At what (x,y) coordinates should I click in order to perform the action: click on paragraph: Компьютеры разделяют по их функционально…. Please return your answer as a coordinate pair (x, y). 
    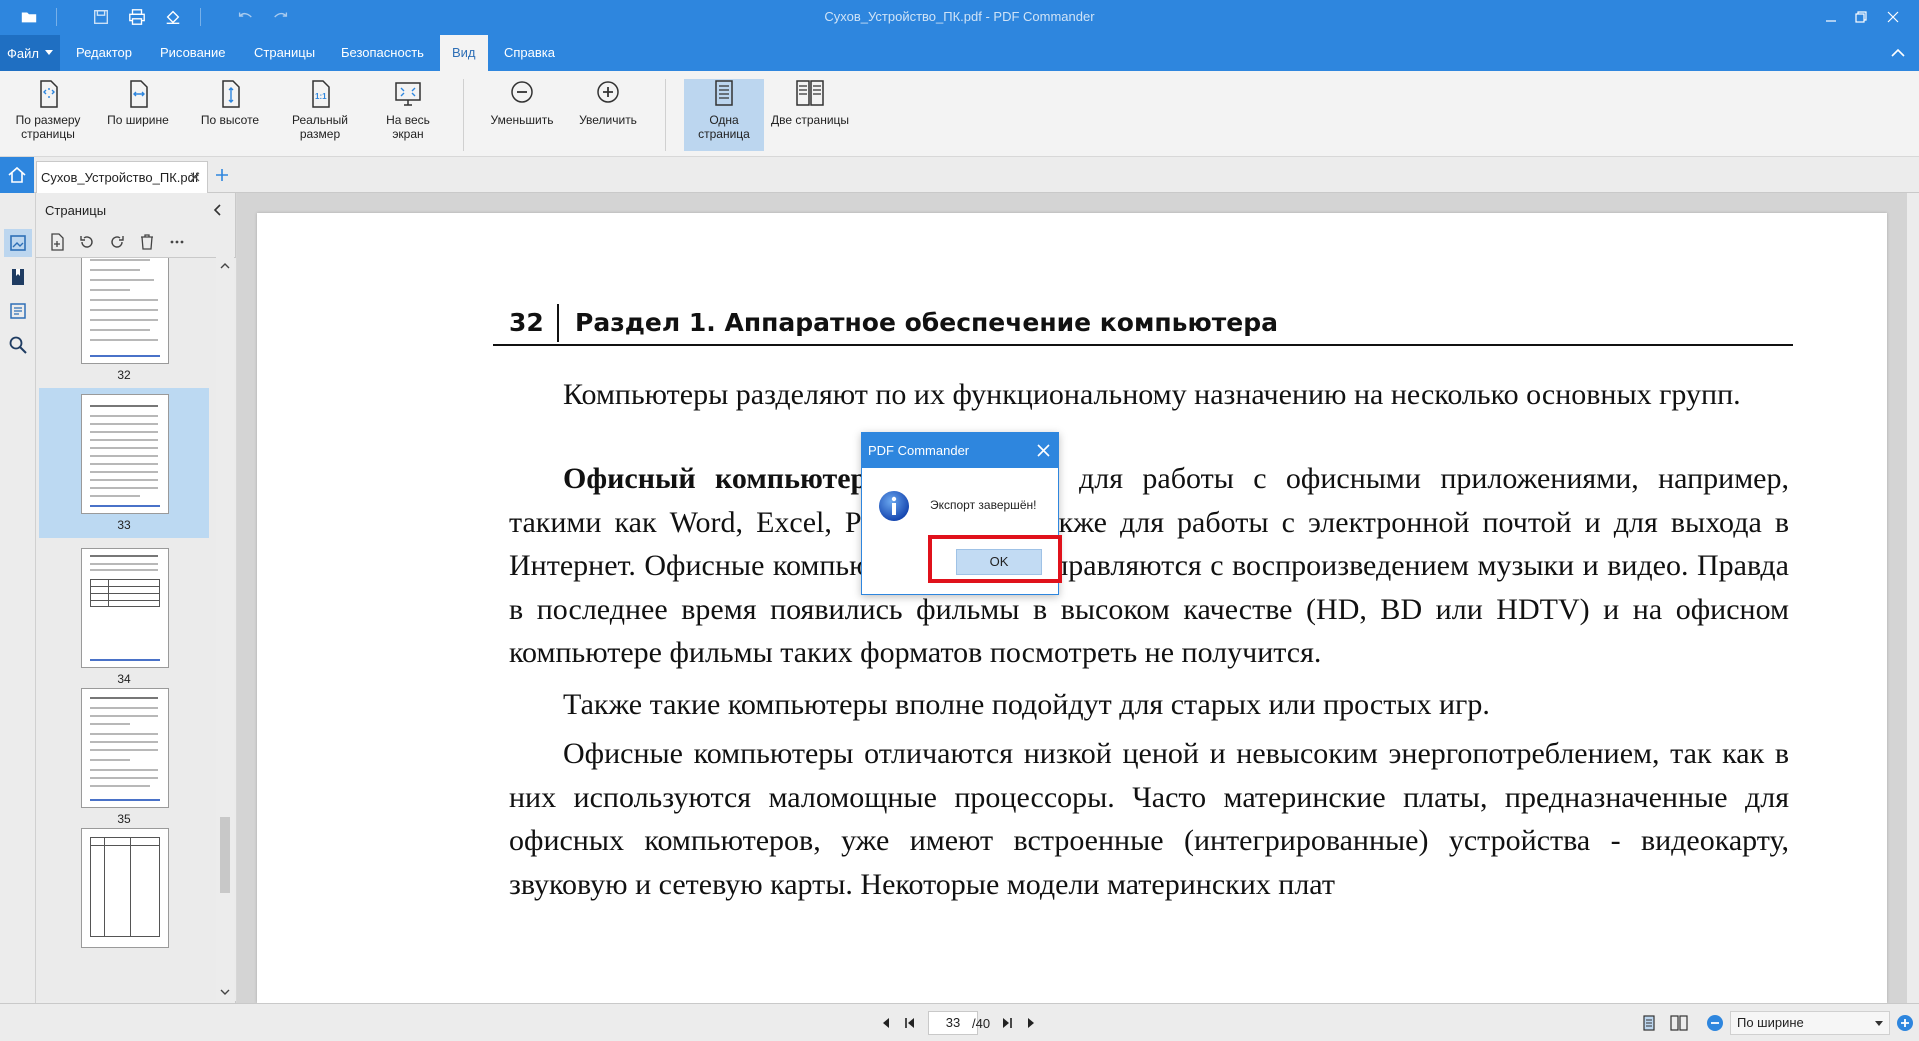
    Looking at the image, I should click on (1149, 395).